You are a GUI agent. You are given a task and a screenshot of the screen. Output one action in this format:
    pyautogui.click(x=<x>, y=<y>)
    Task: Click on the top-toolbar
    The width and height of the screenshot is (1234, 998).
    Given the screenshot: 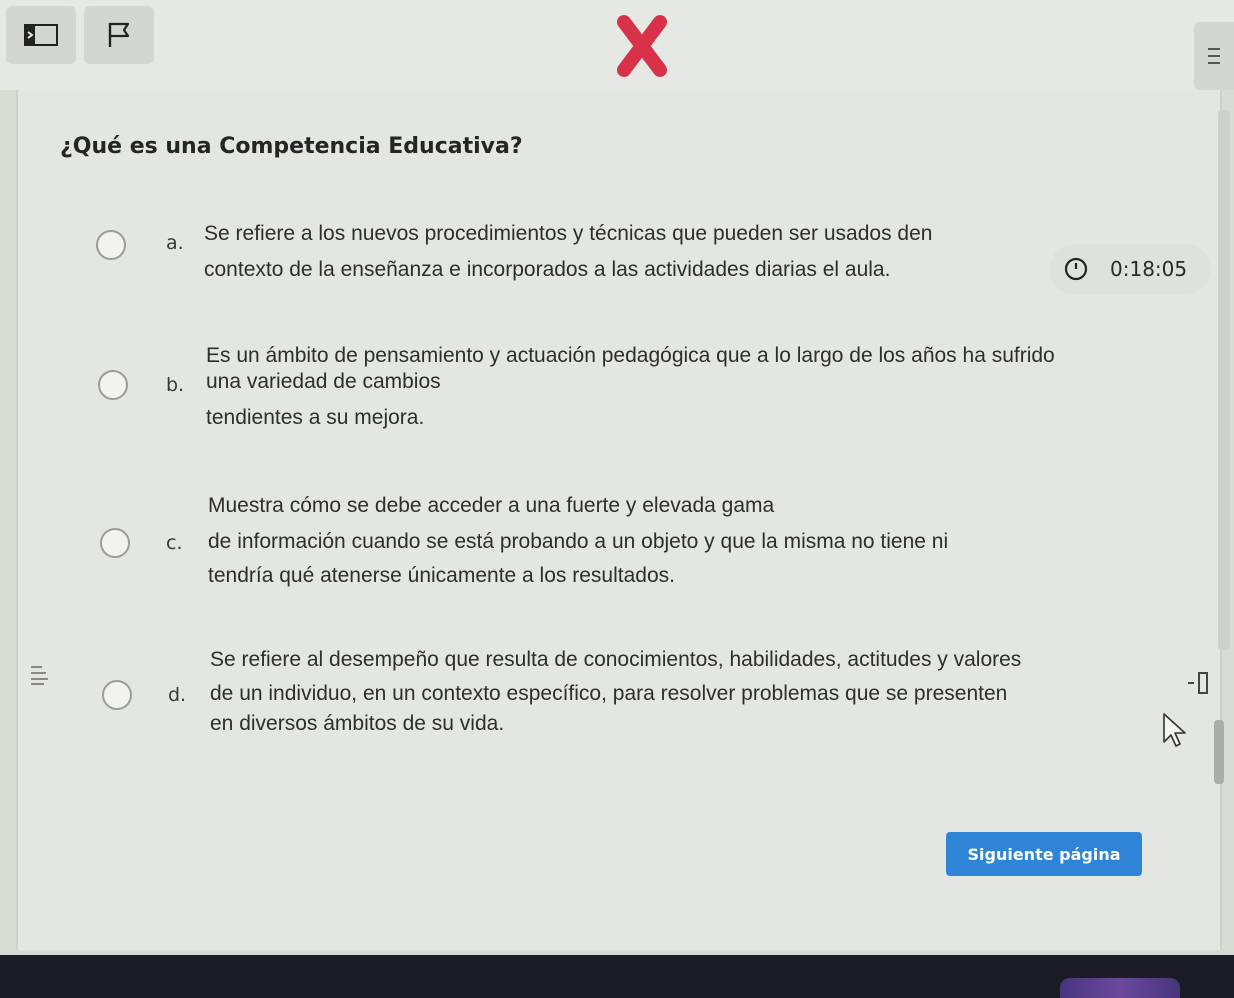 What is the action you would take?
    pyautogui.click(x=617, y=45)
    